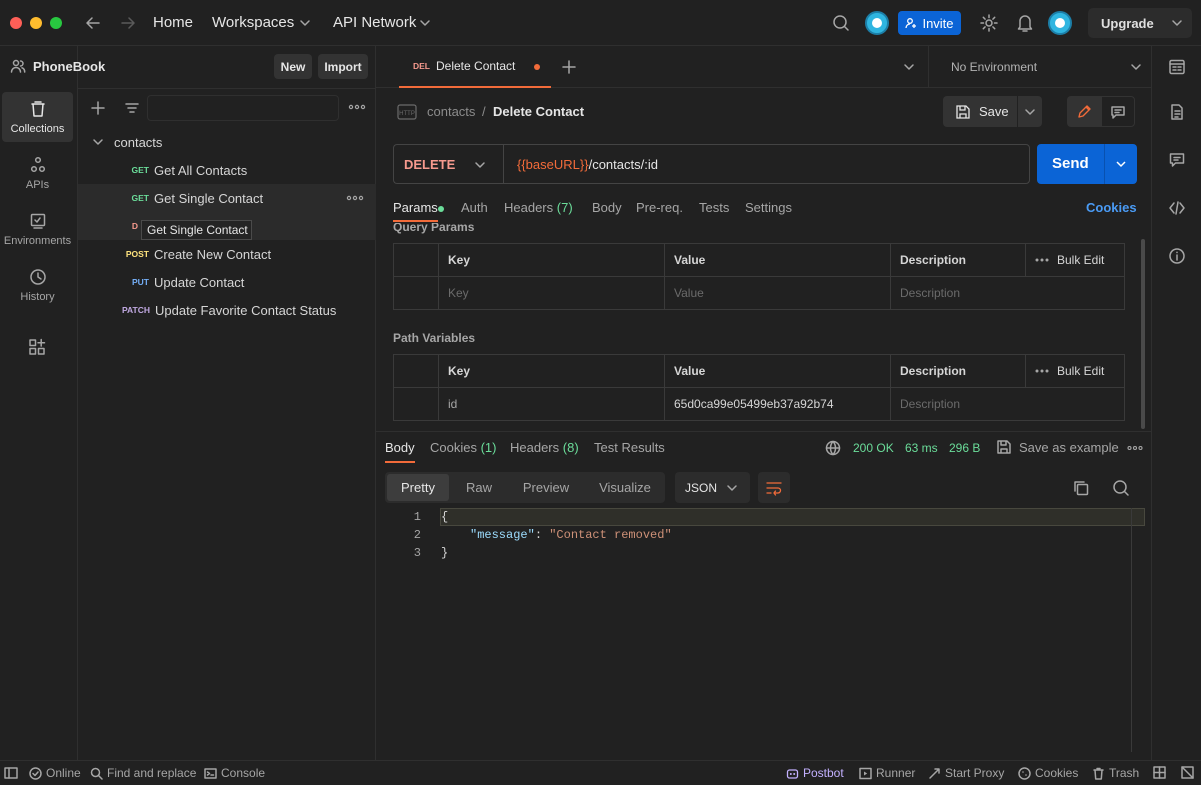  I want to click on tab-prerequest: Pre-req., so click(659, 207).